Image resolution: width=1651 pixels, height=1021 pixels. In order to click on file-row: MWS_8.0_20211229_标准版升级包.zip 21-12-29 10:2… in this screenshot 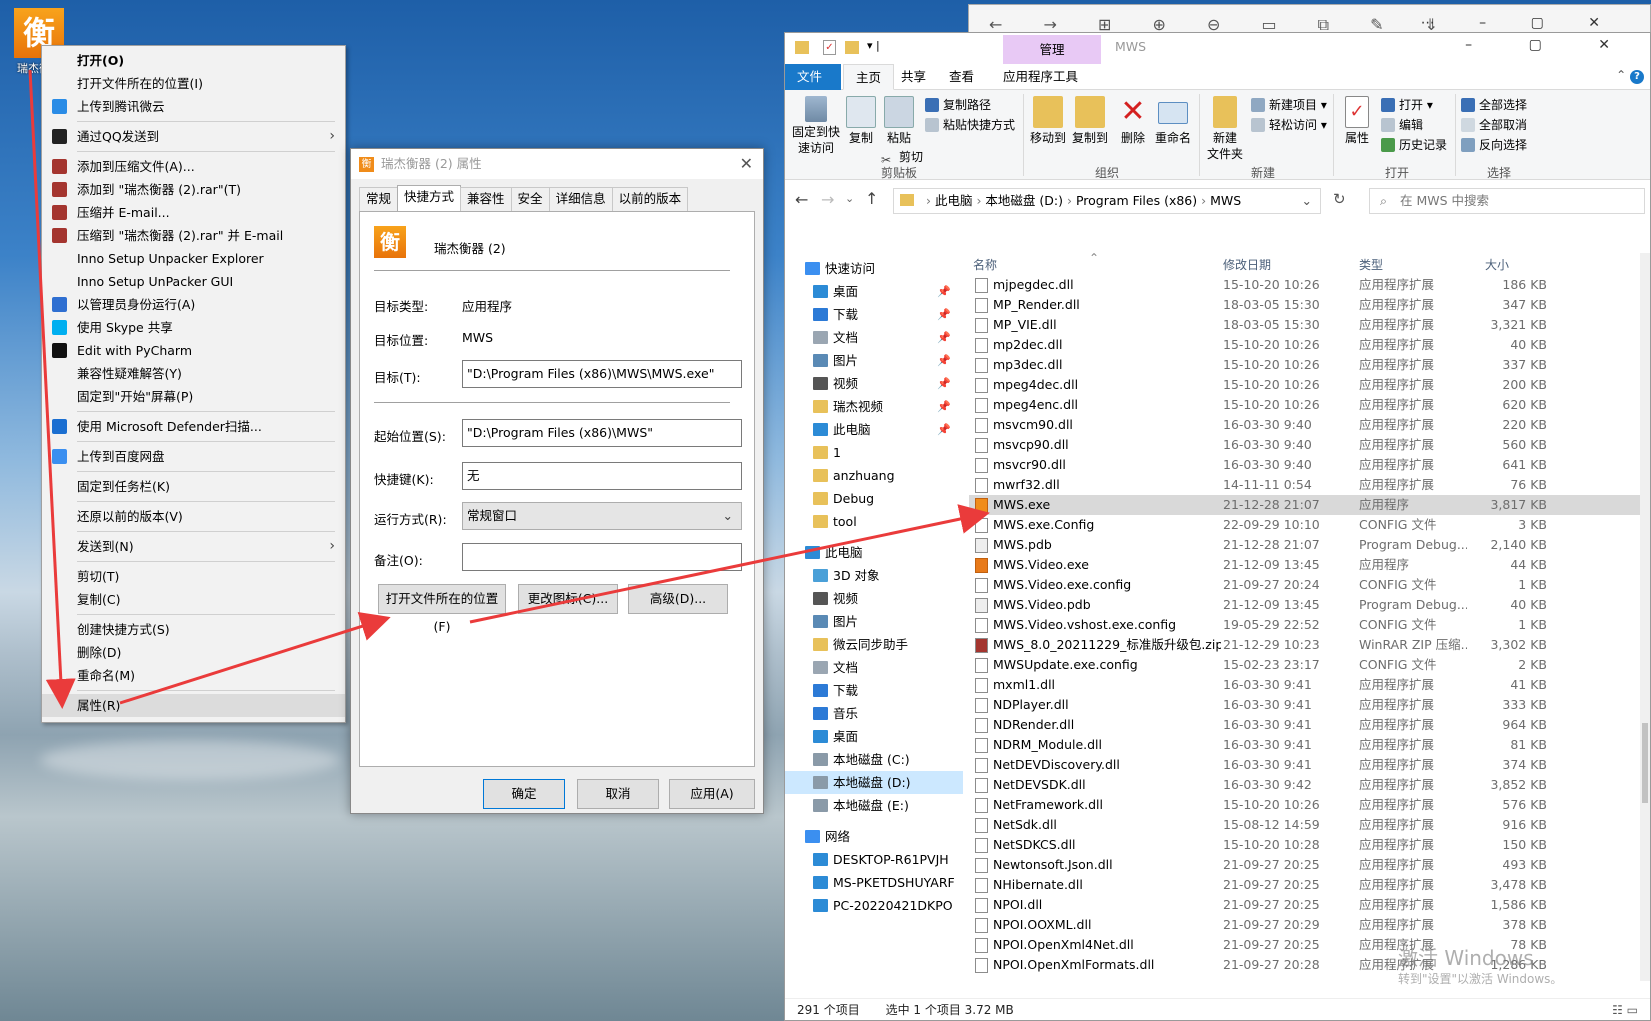, I will do `click(1305, 645)`.